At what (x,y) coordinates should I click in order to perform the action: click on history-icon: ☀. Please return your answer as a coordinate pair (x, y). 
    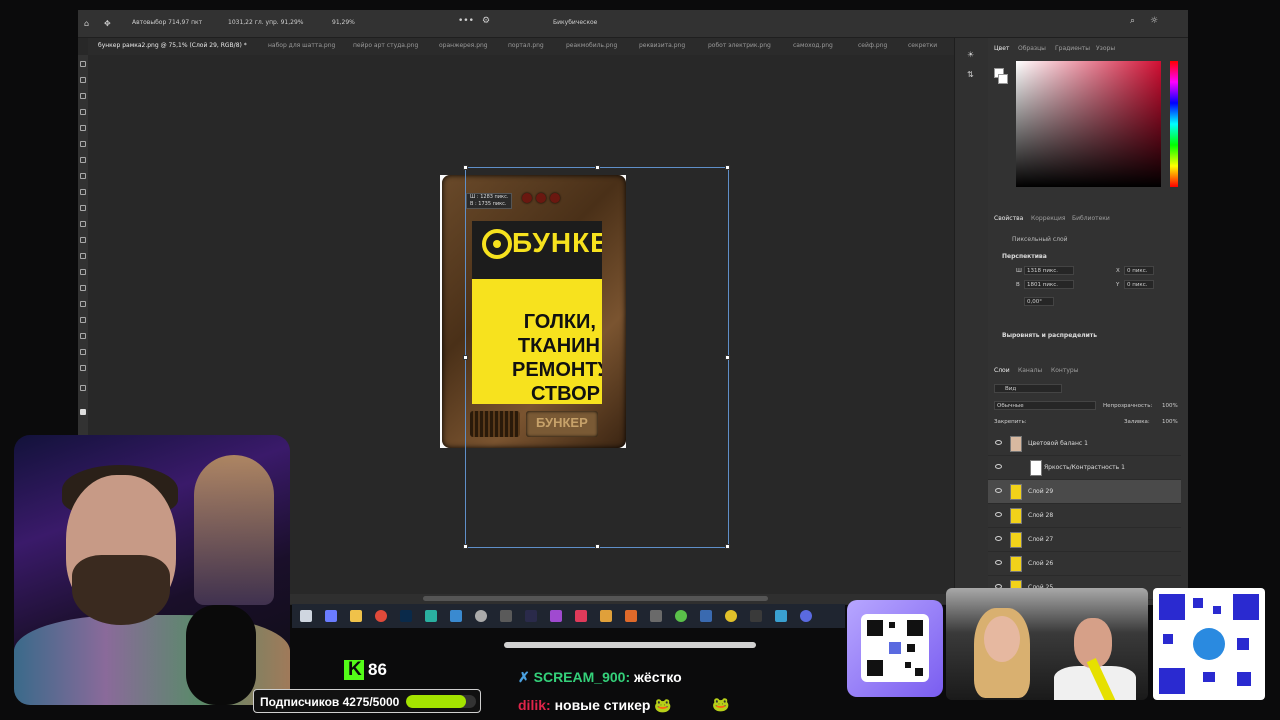
    Looking at the image, I should click on (970, 54).